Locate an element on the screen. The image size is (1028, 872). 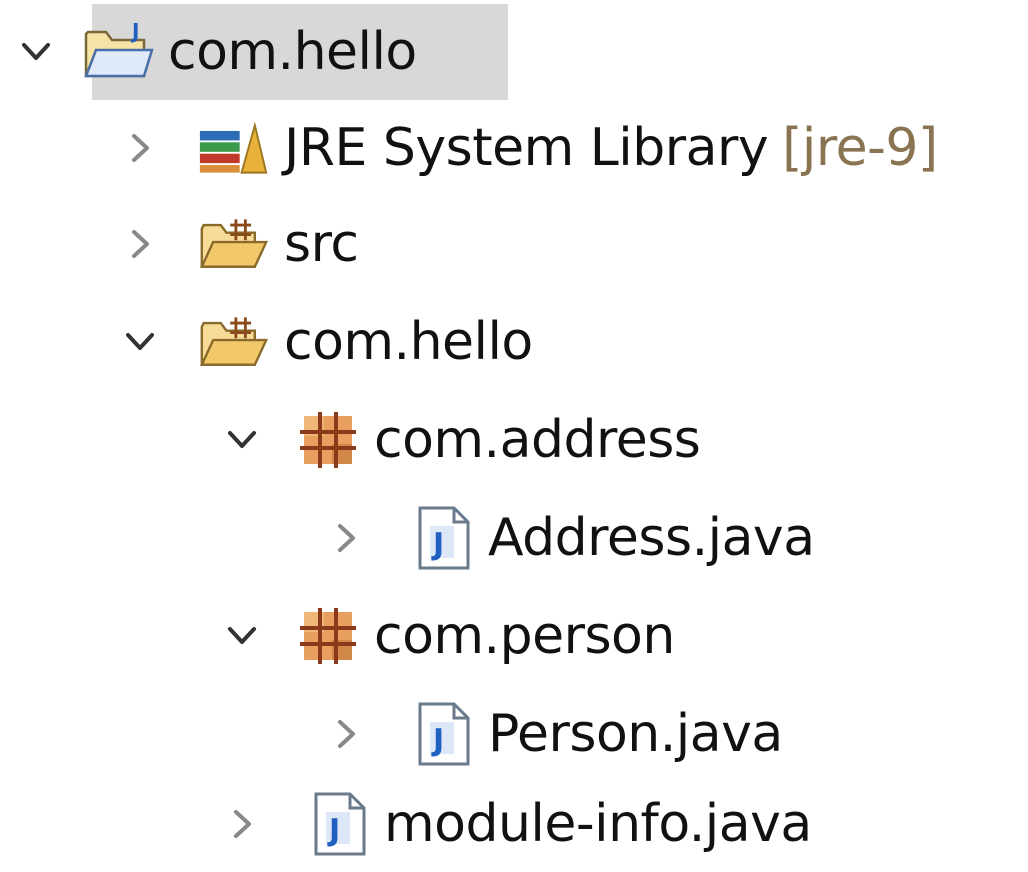
tree-item-module-folder: com.hello is located at coordinates (322, 342).